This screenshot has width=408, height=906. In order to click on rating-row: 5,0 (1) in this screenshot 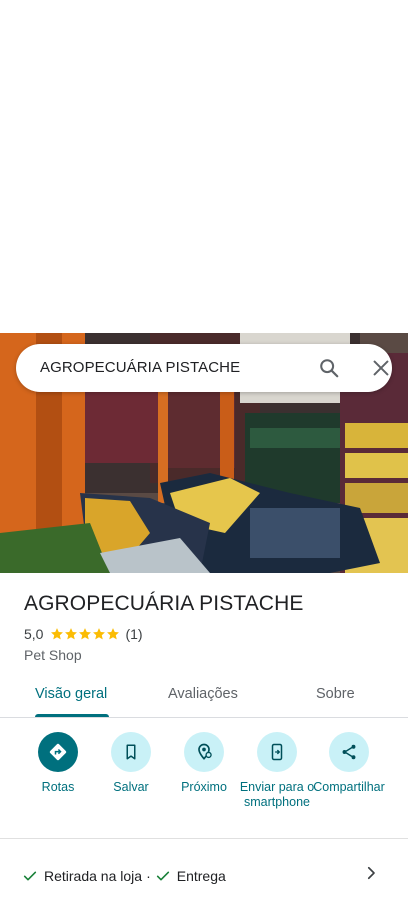, I will do `click(83, 634)`.